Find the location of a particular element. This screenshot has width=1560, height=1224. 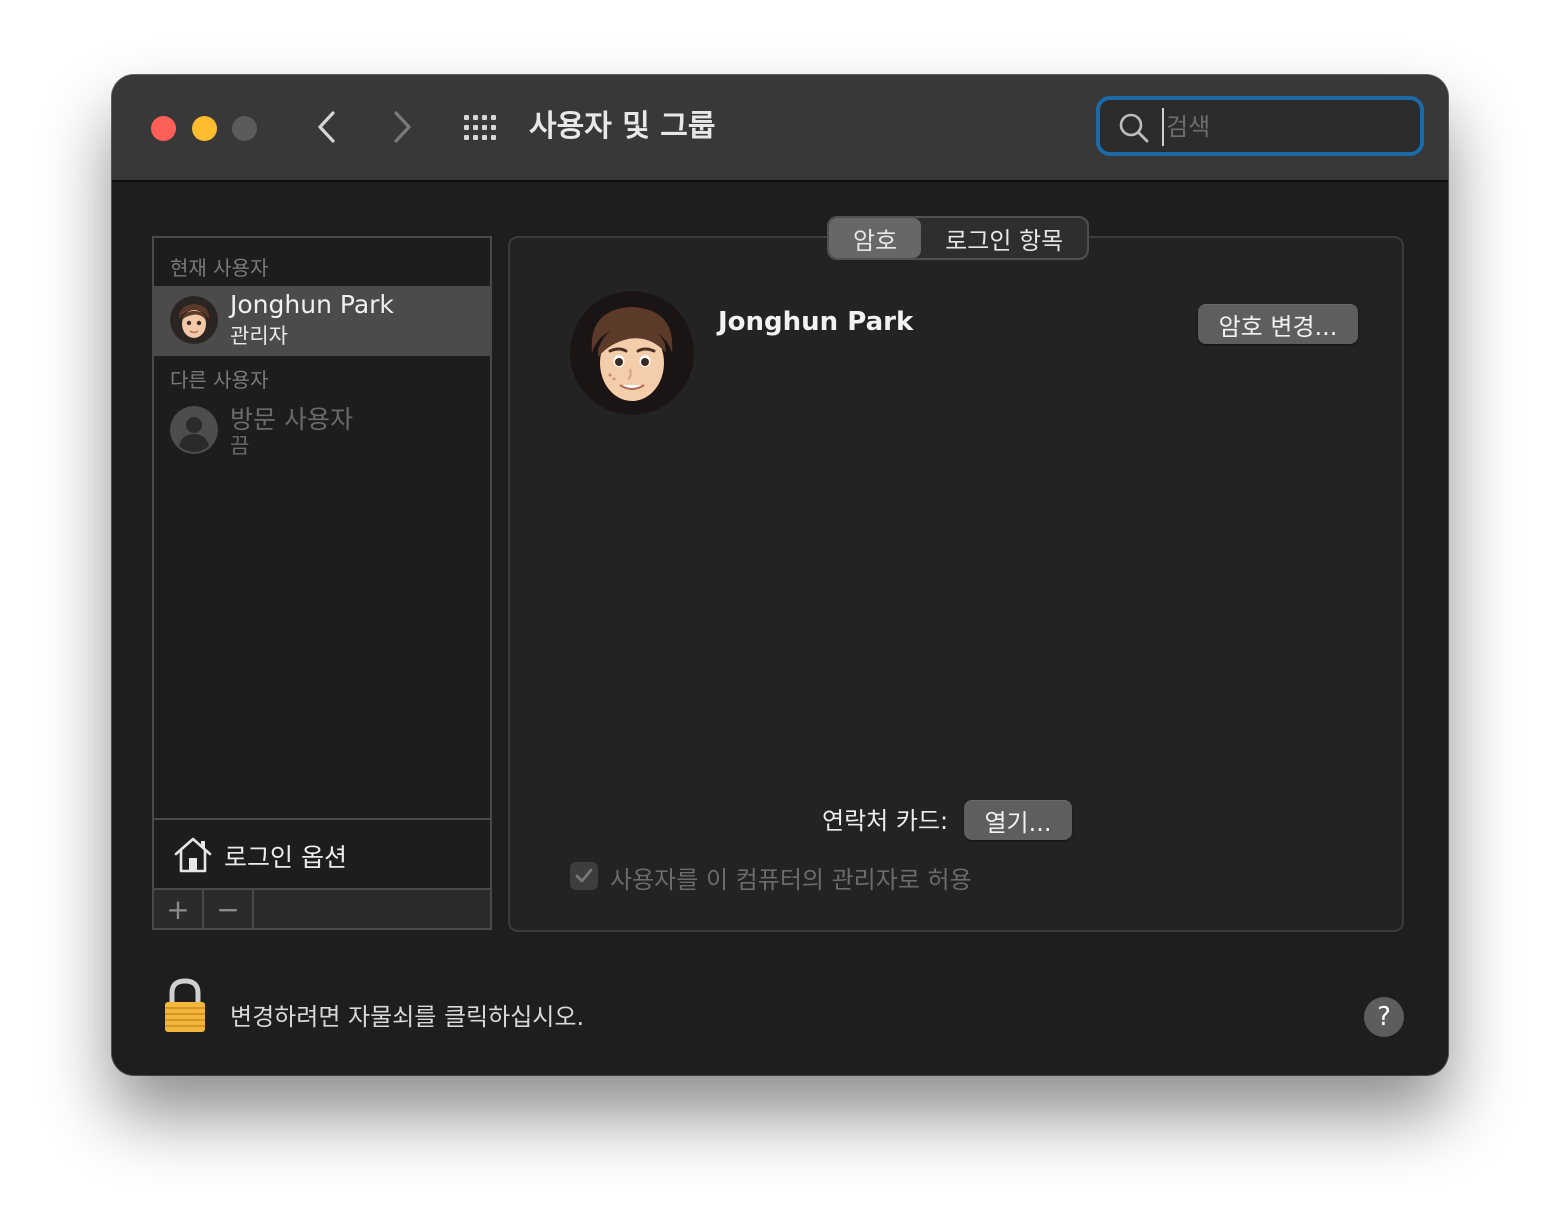

tab-bar: 암호 로그인 항목 is located at coordinates (958, 238).